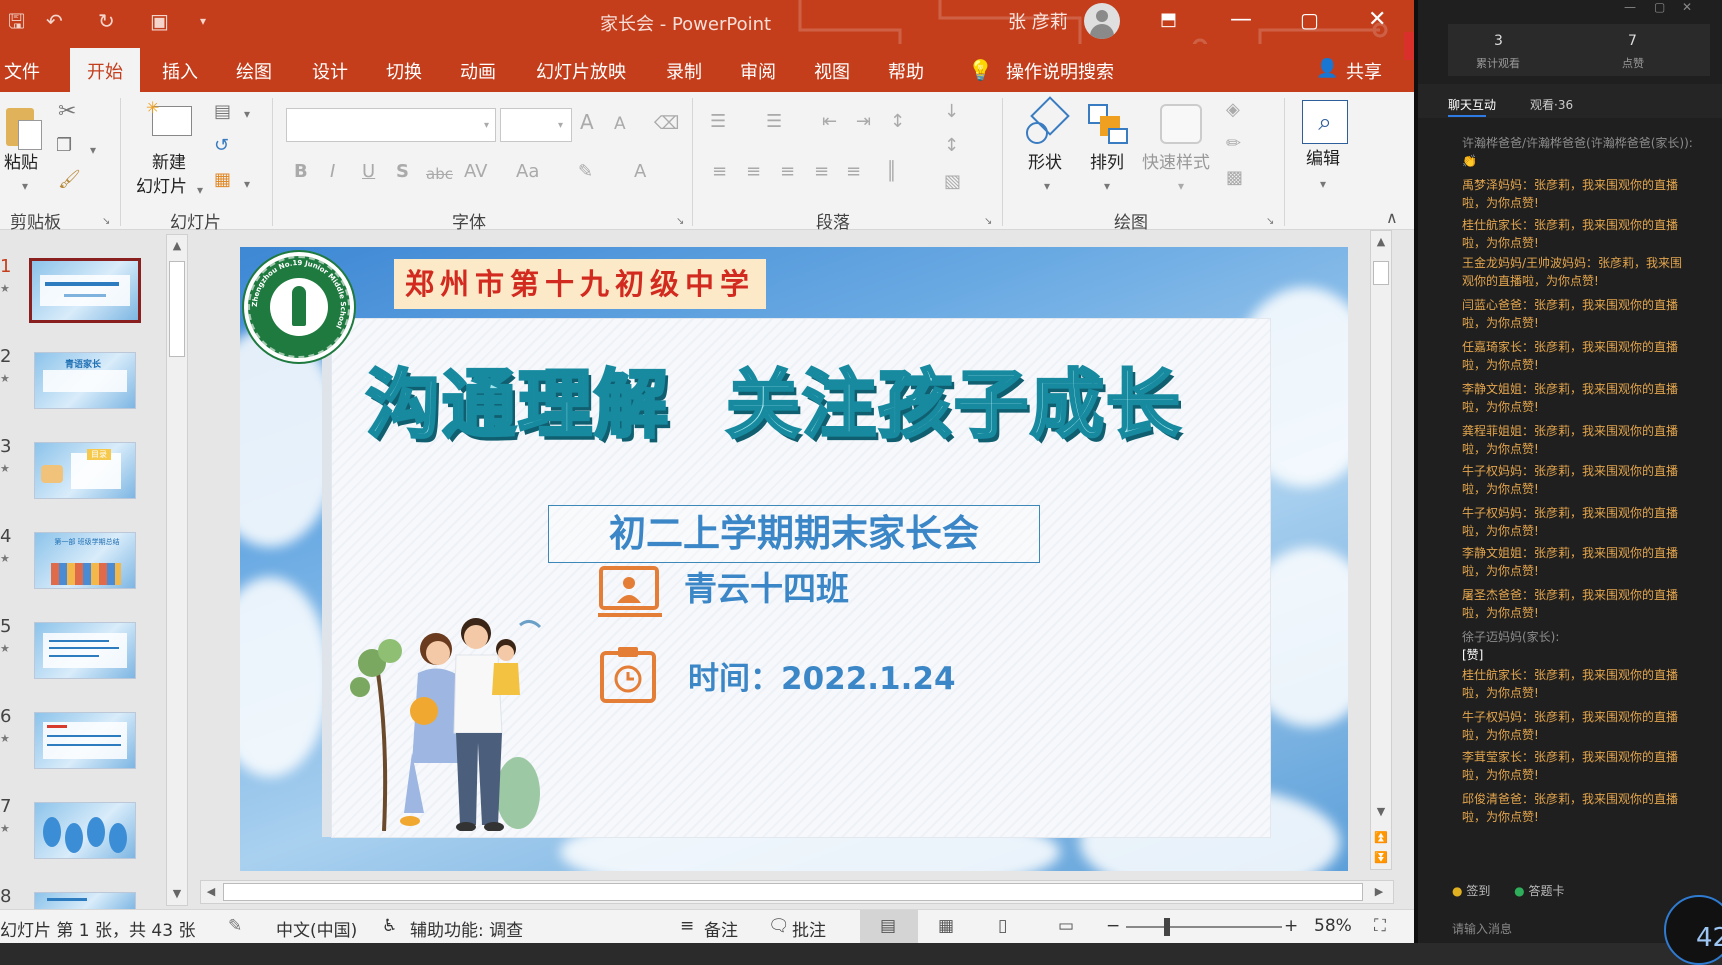 The image size is (1722, 965). Describe the element at coordinates (1002, 926) in the screenshot. I see `reading-view-icon: ▯` at that location.